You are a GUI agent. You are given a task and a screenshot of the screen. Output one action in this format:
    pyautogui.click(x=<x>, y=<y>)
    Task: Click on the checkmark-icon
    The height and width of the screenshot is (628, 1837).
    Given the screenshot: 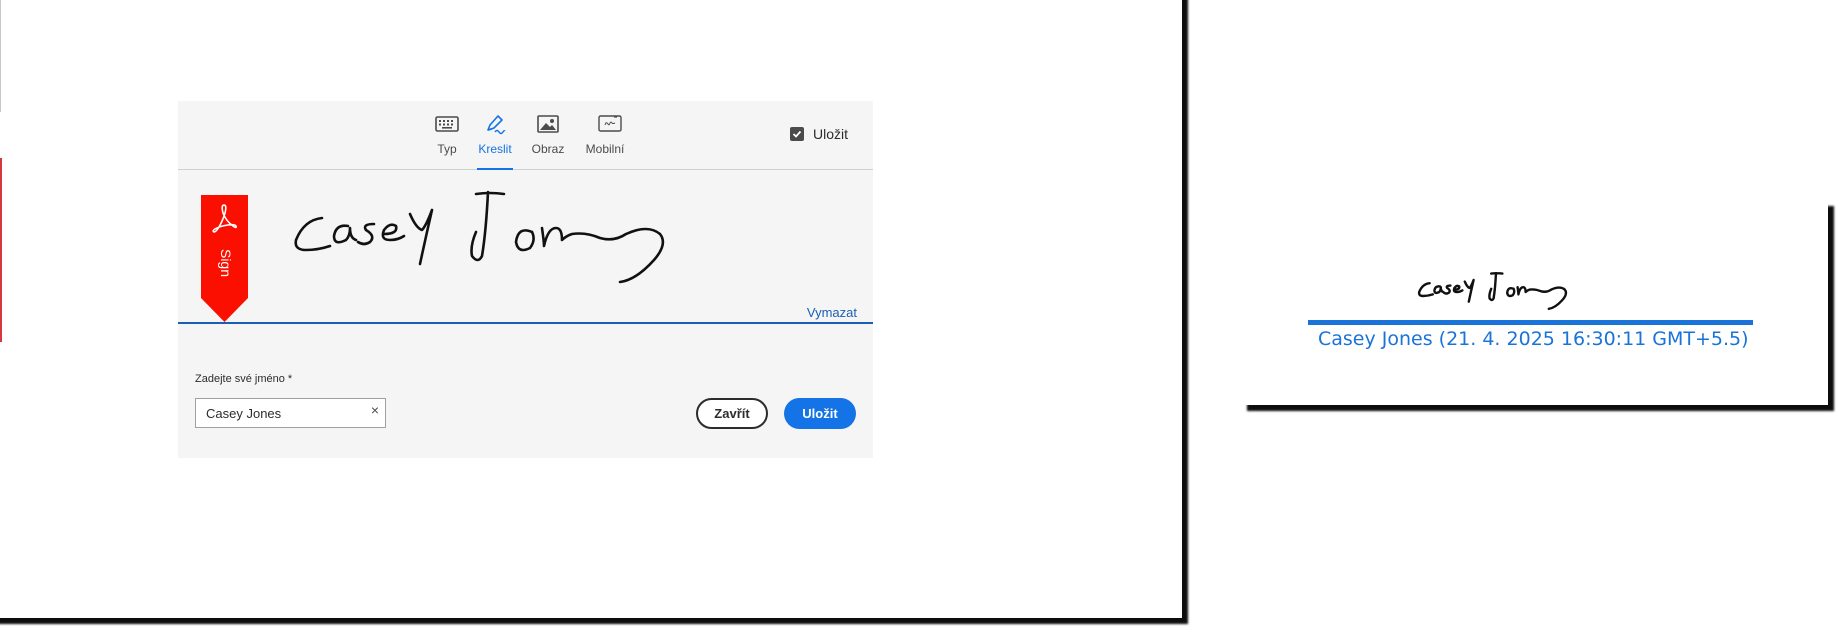 What is the action you would take?
    pyautogui.click(x=797, y=134)
    